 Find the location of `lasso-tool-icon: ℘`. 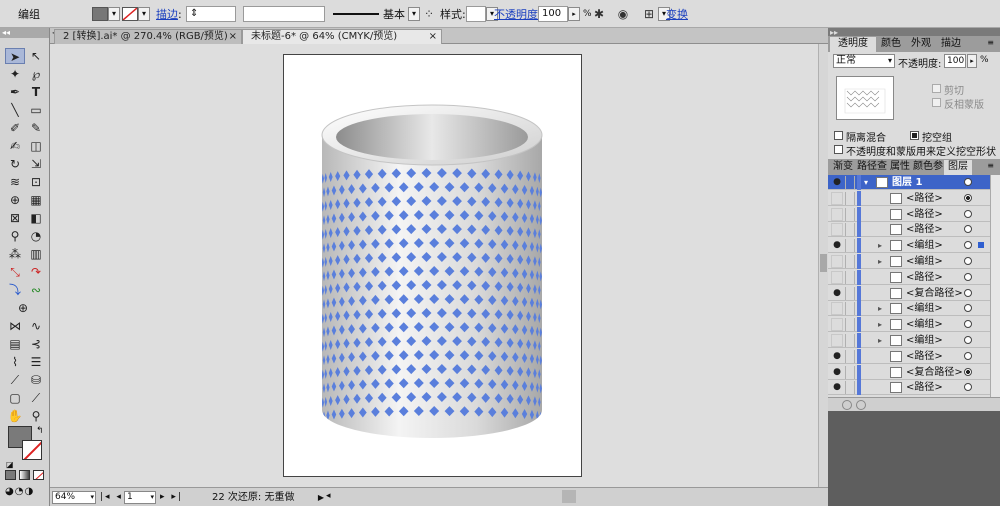

lasso-tool-icon: ℘ is located at coordinates (36, 74).